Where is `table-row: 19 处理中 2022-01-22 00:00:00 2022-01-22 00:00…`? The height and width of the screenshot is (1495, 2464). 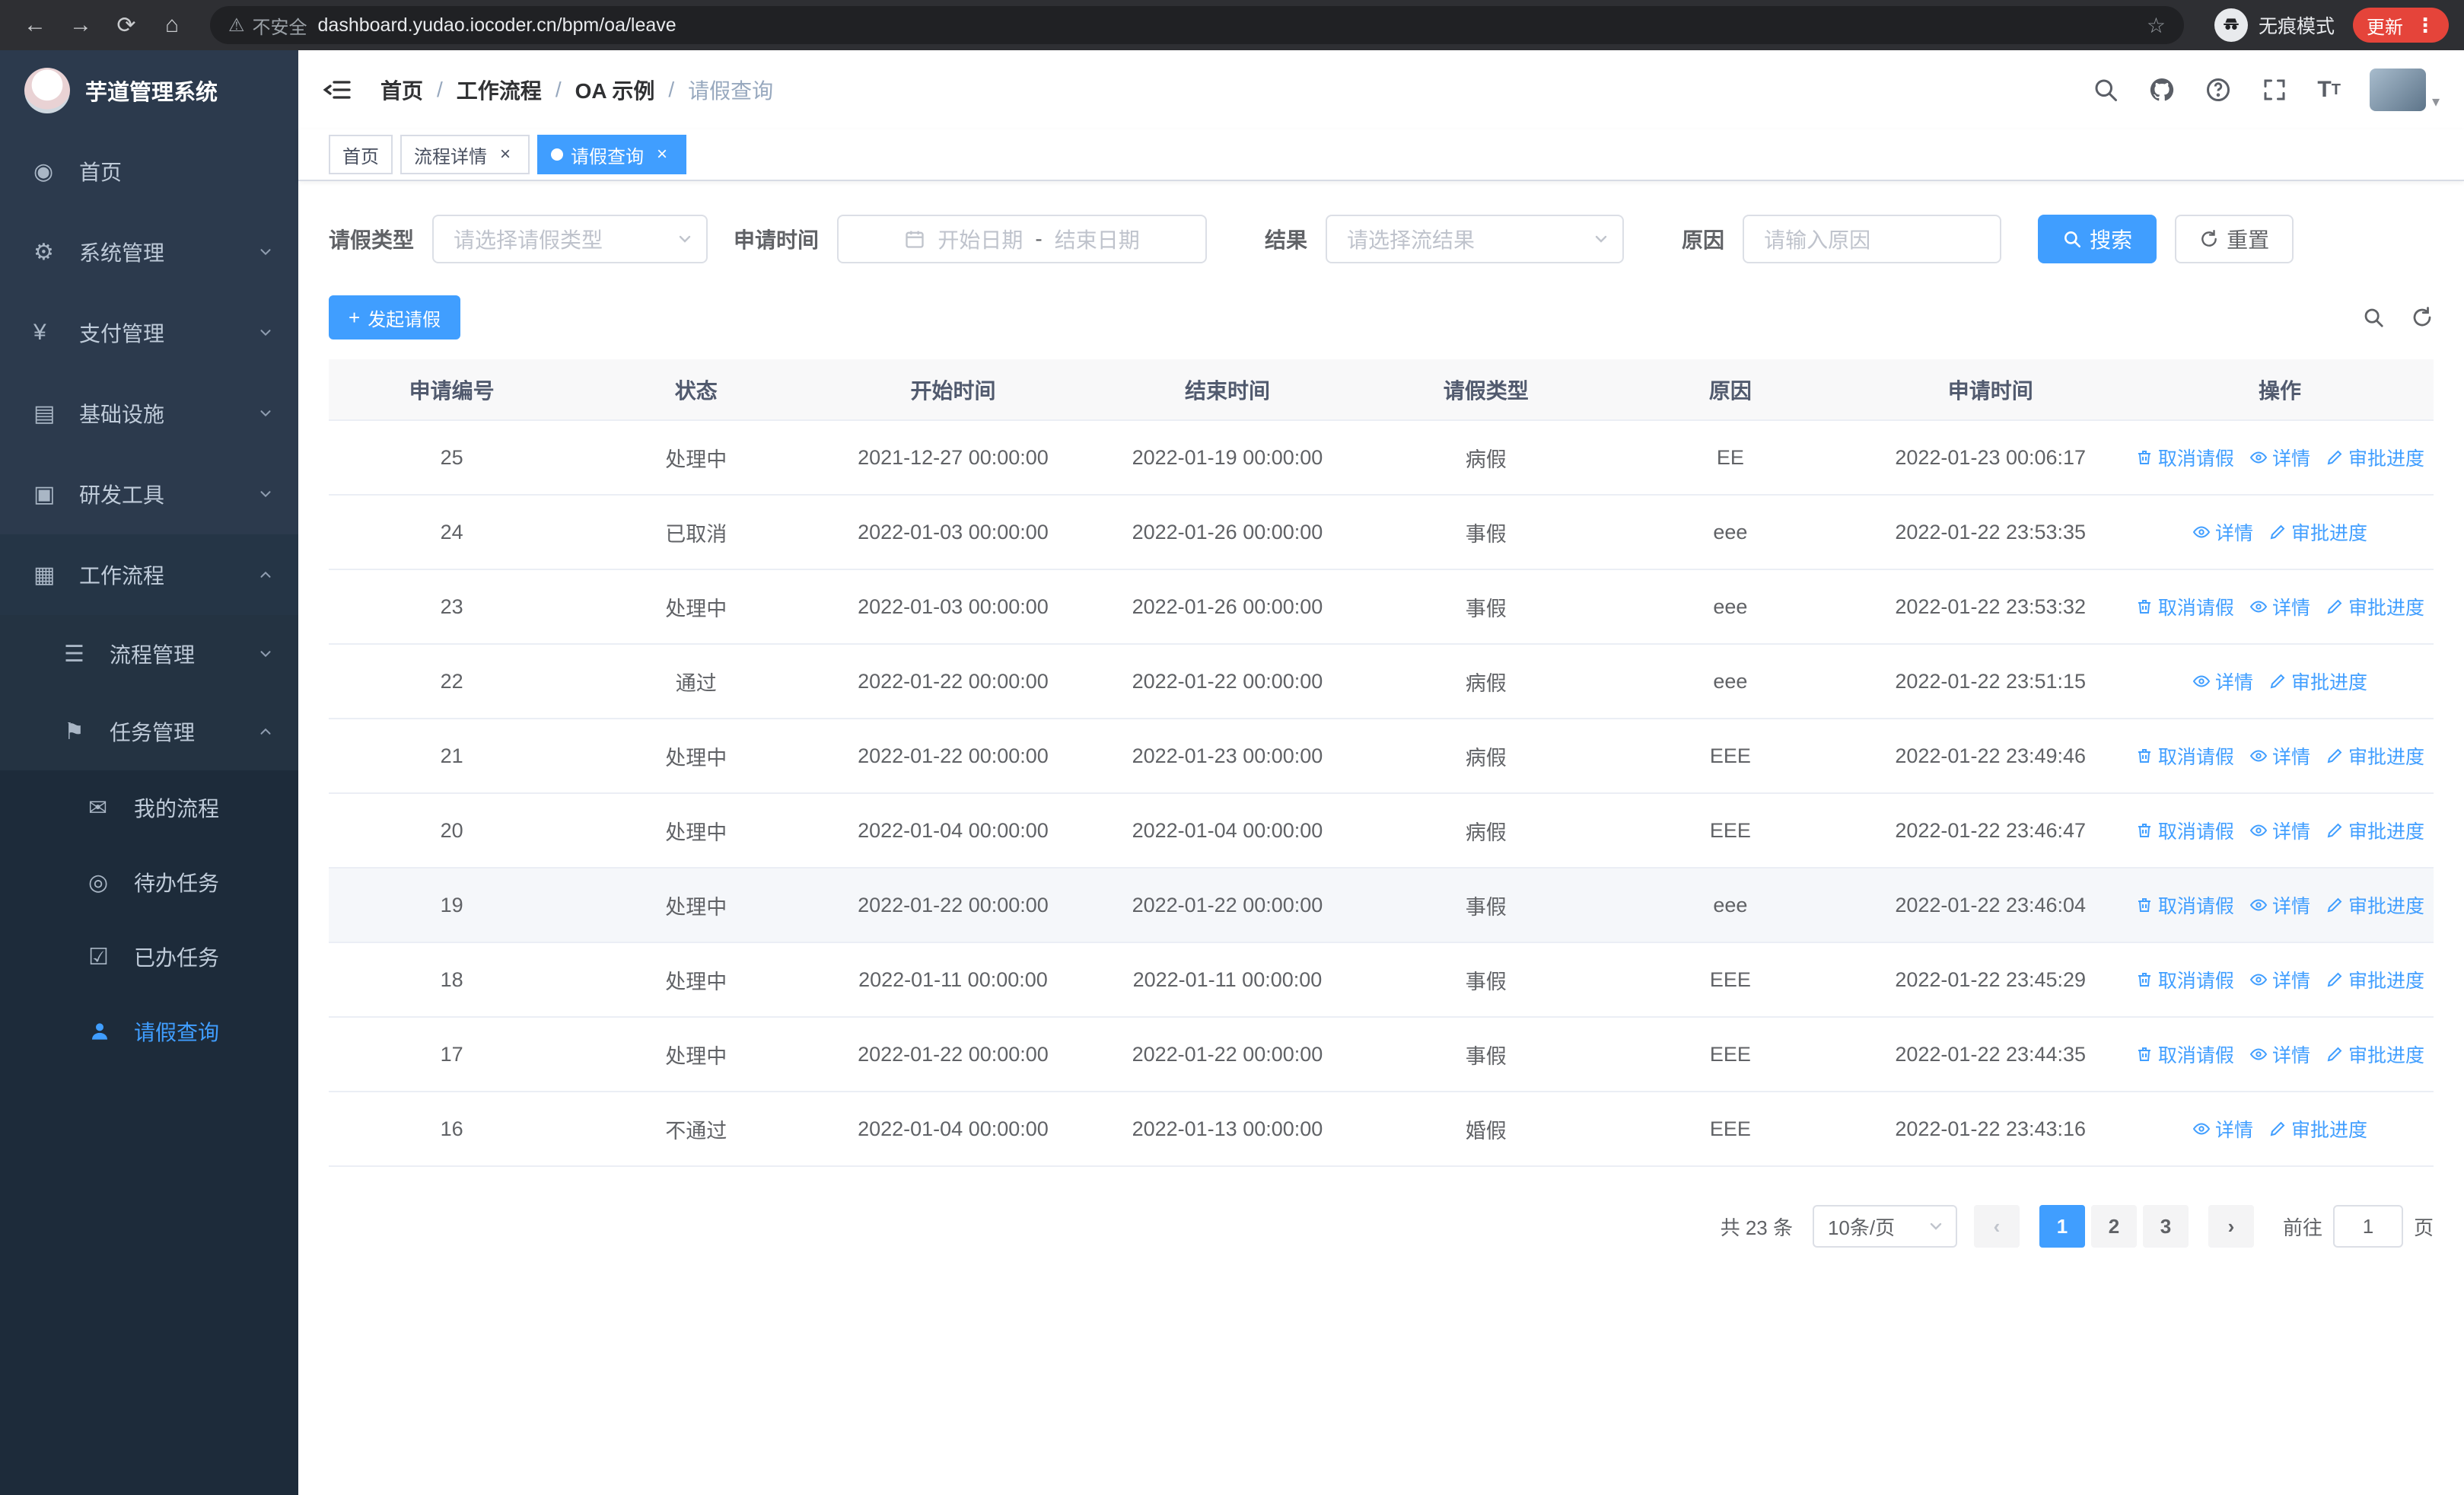 table-row: 19 处理中 2022-01-22 00:00:00 2022-01-22 00:00… is located at coordinates (1381, 906).